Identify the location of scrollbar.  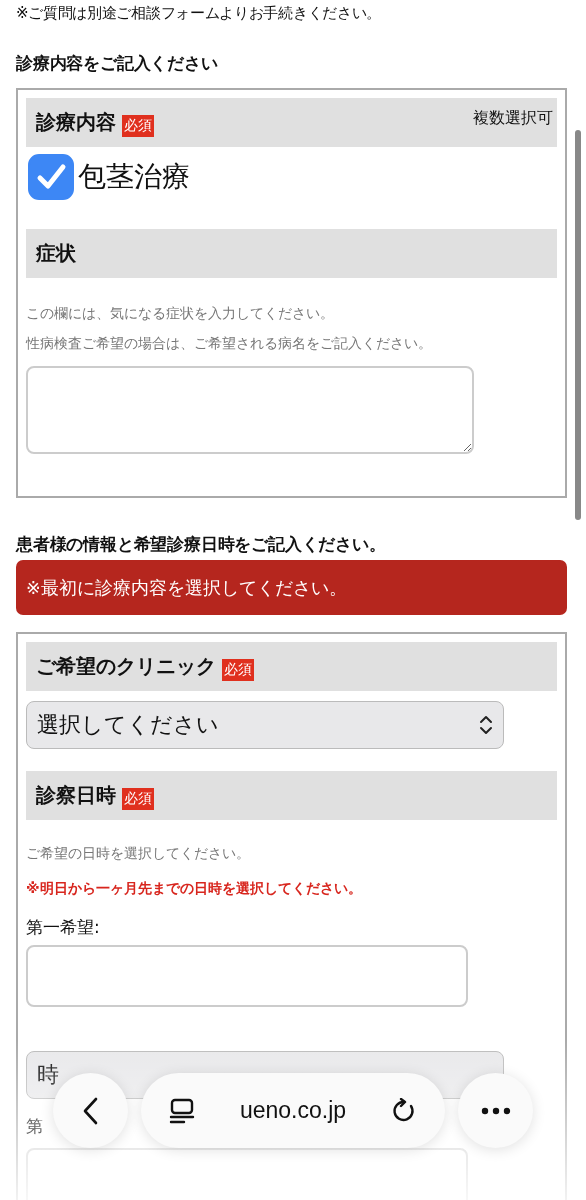
(578, 325).